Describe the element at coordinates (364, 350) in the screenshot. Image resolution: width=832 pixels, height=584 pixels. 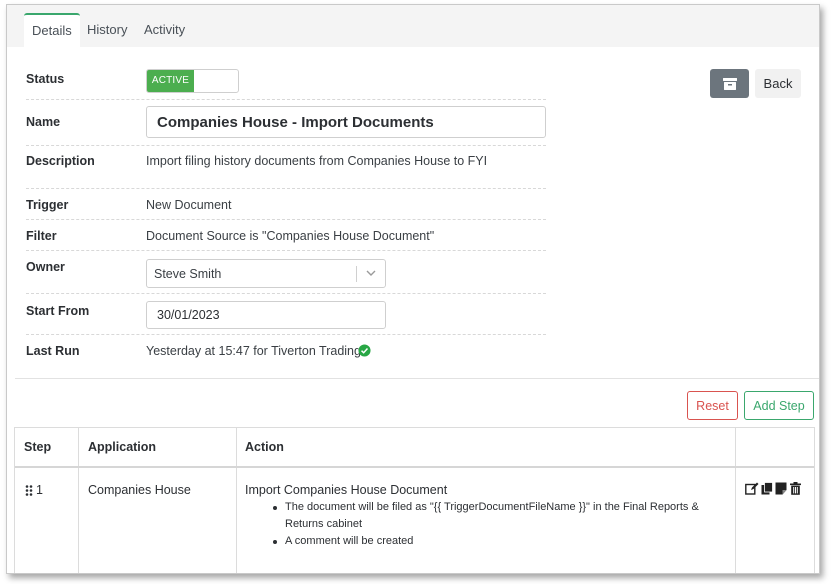
I see `check-circle-icon` at that location.